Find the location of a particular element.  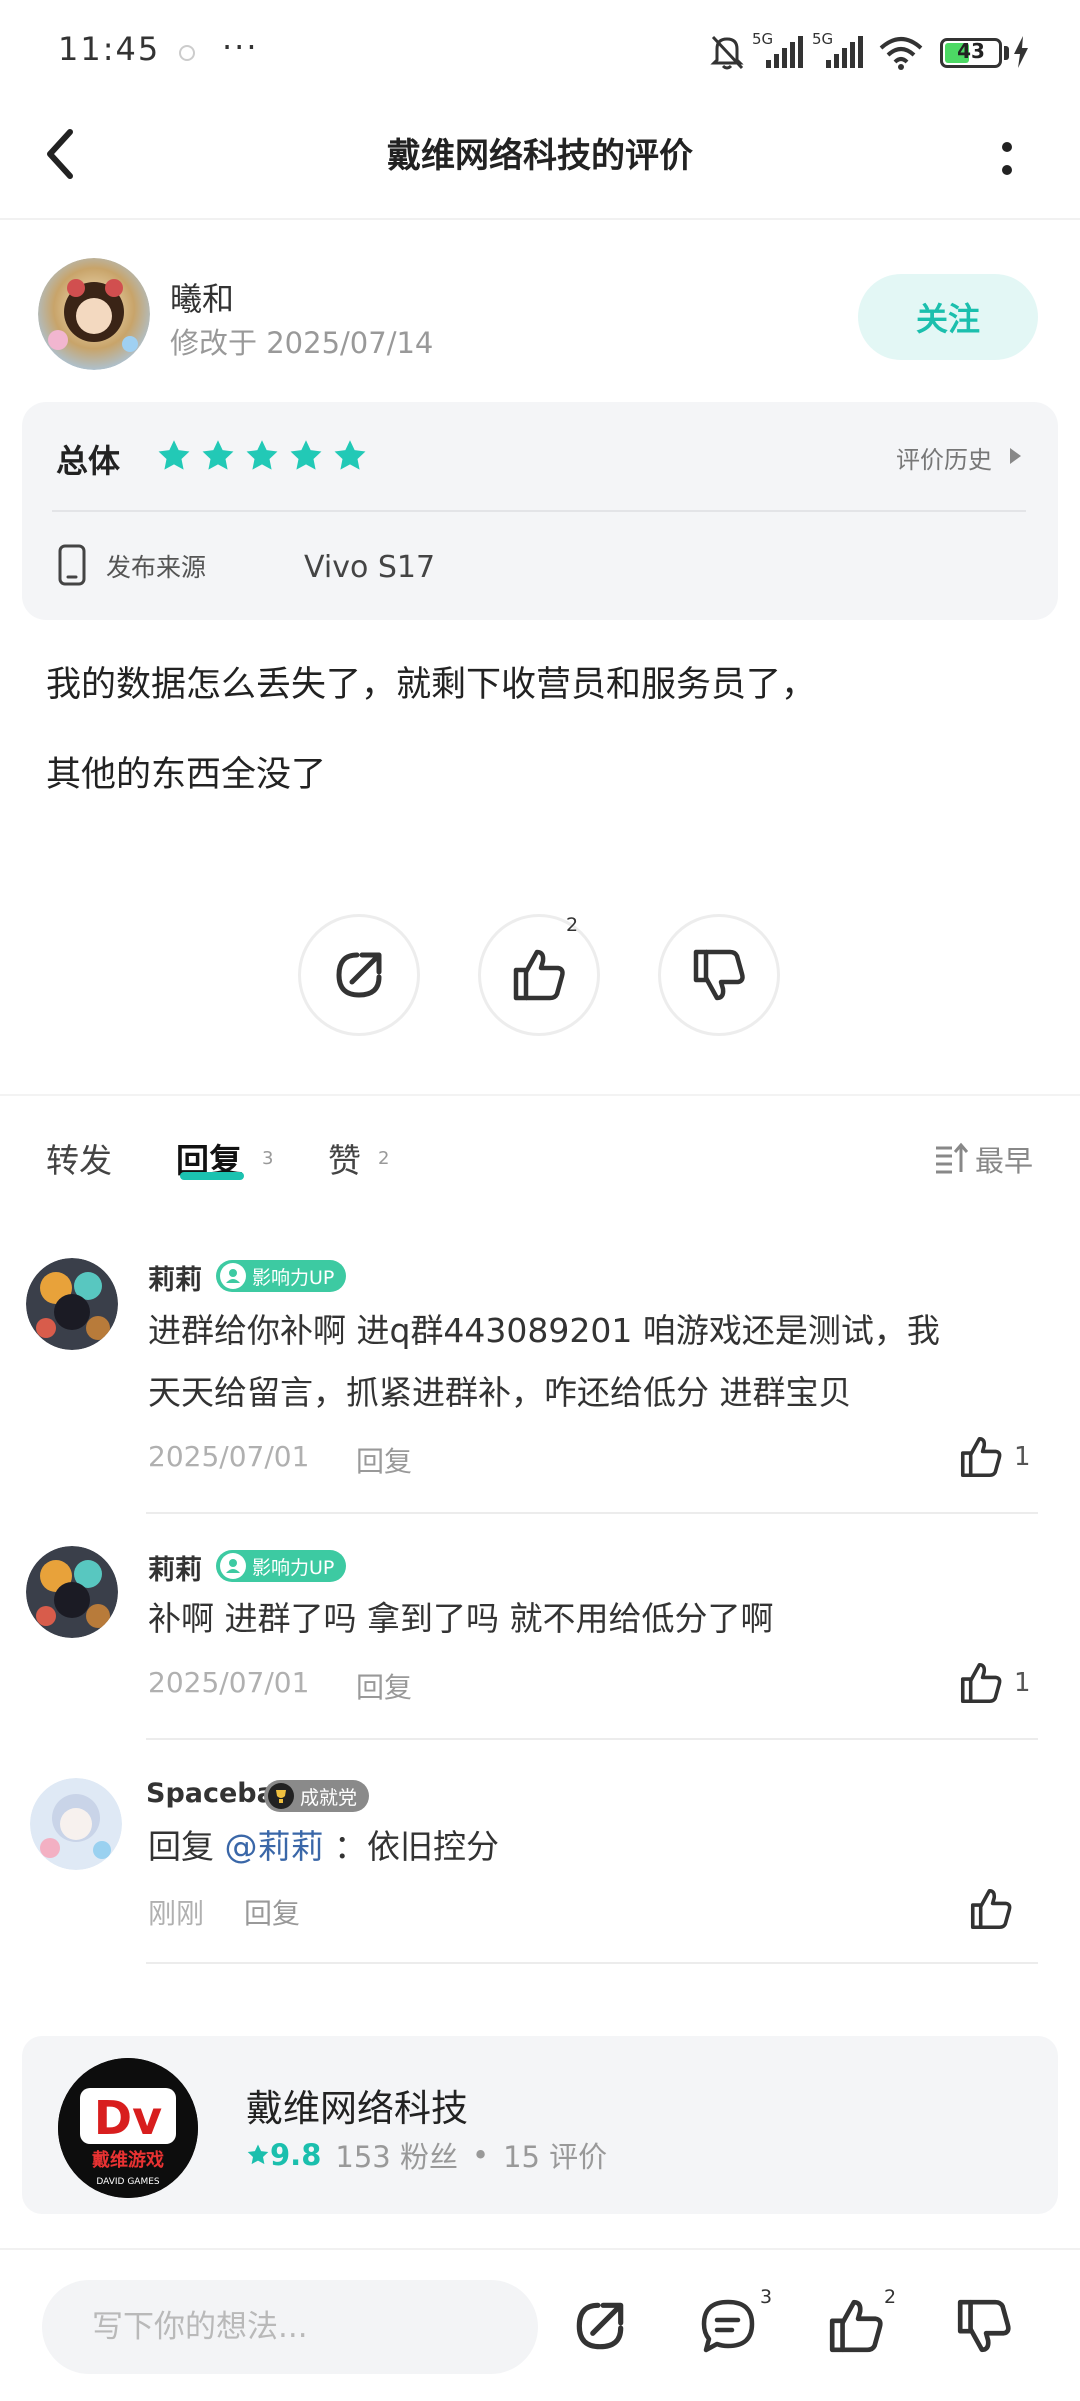

developer-logo: Dv 戴维游戏 DAVID GAMES is located at coordinates (128, 2128).